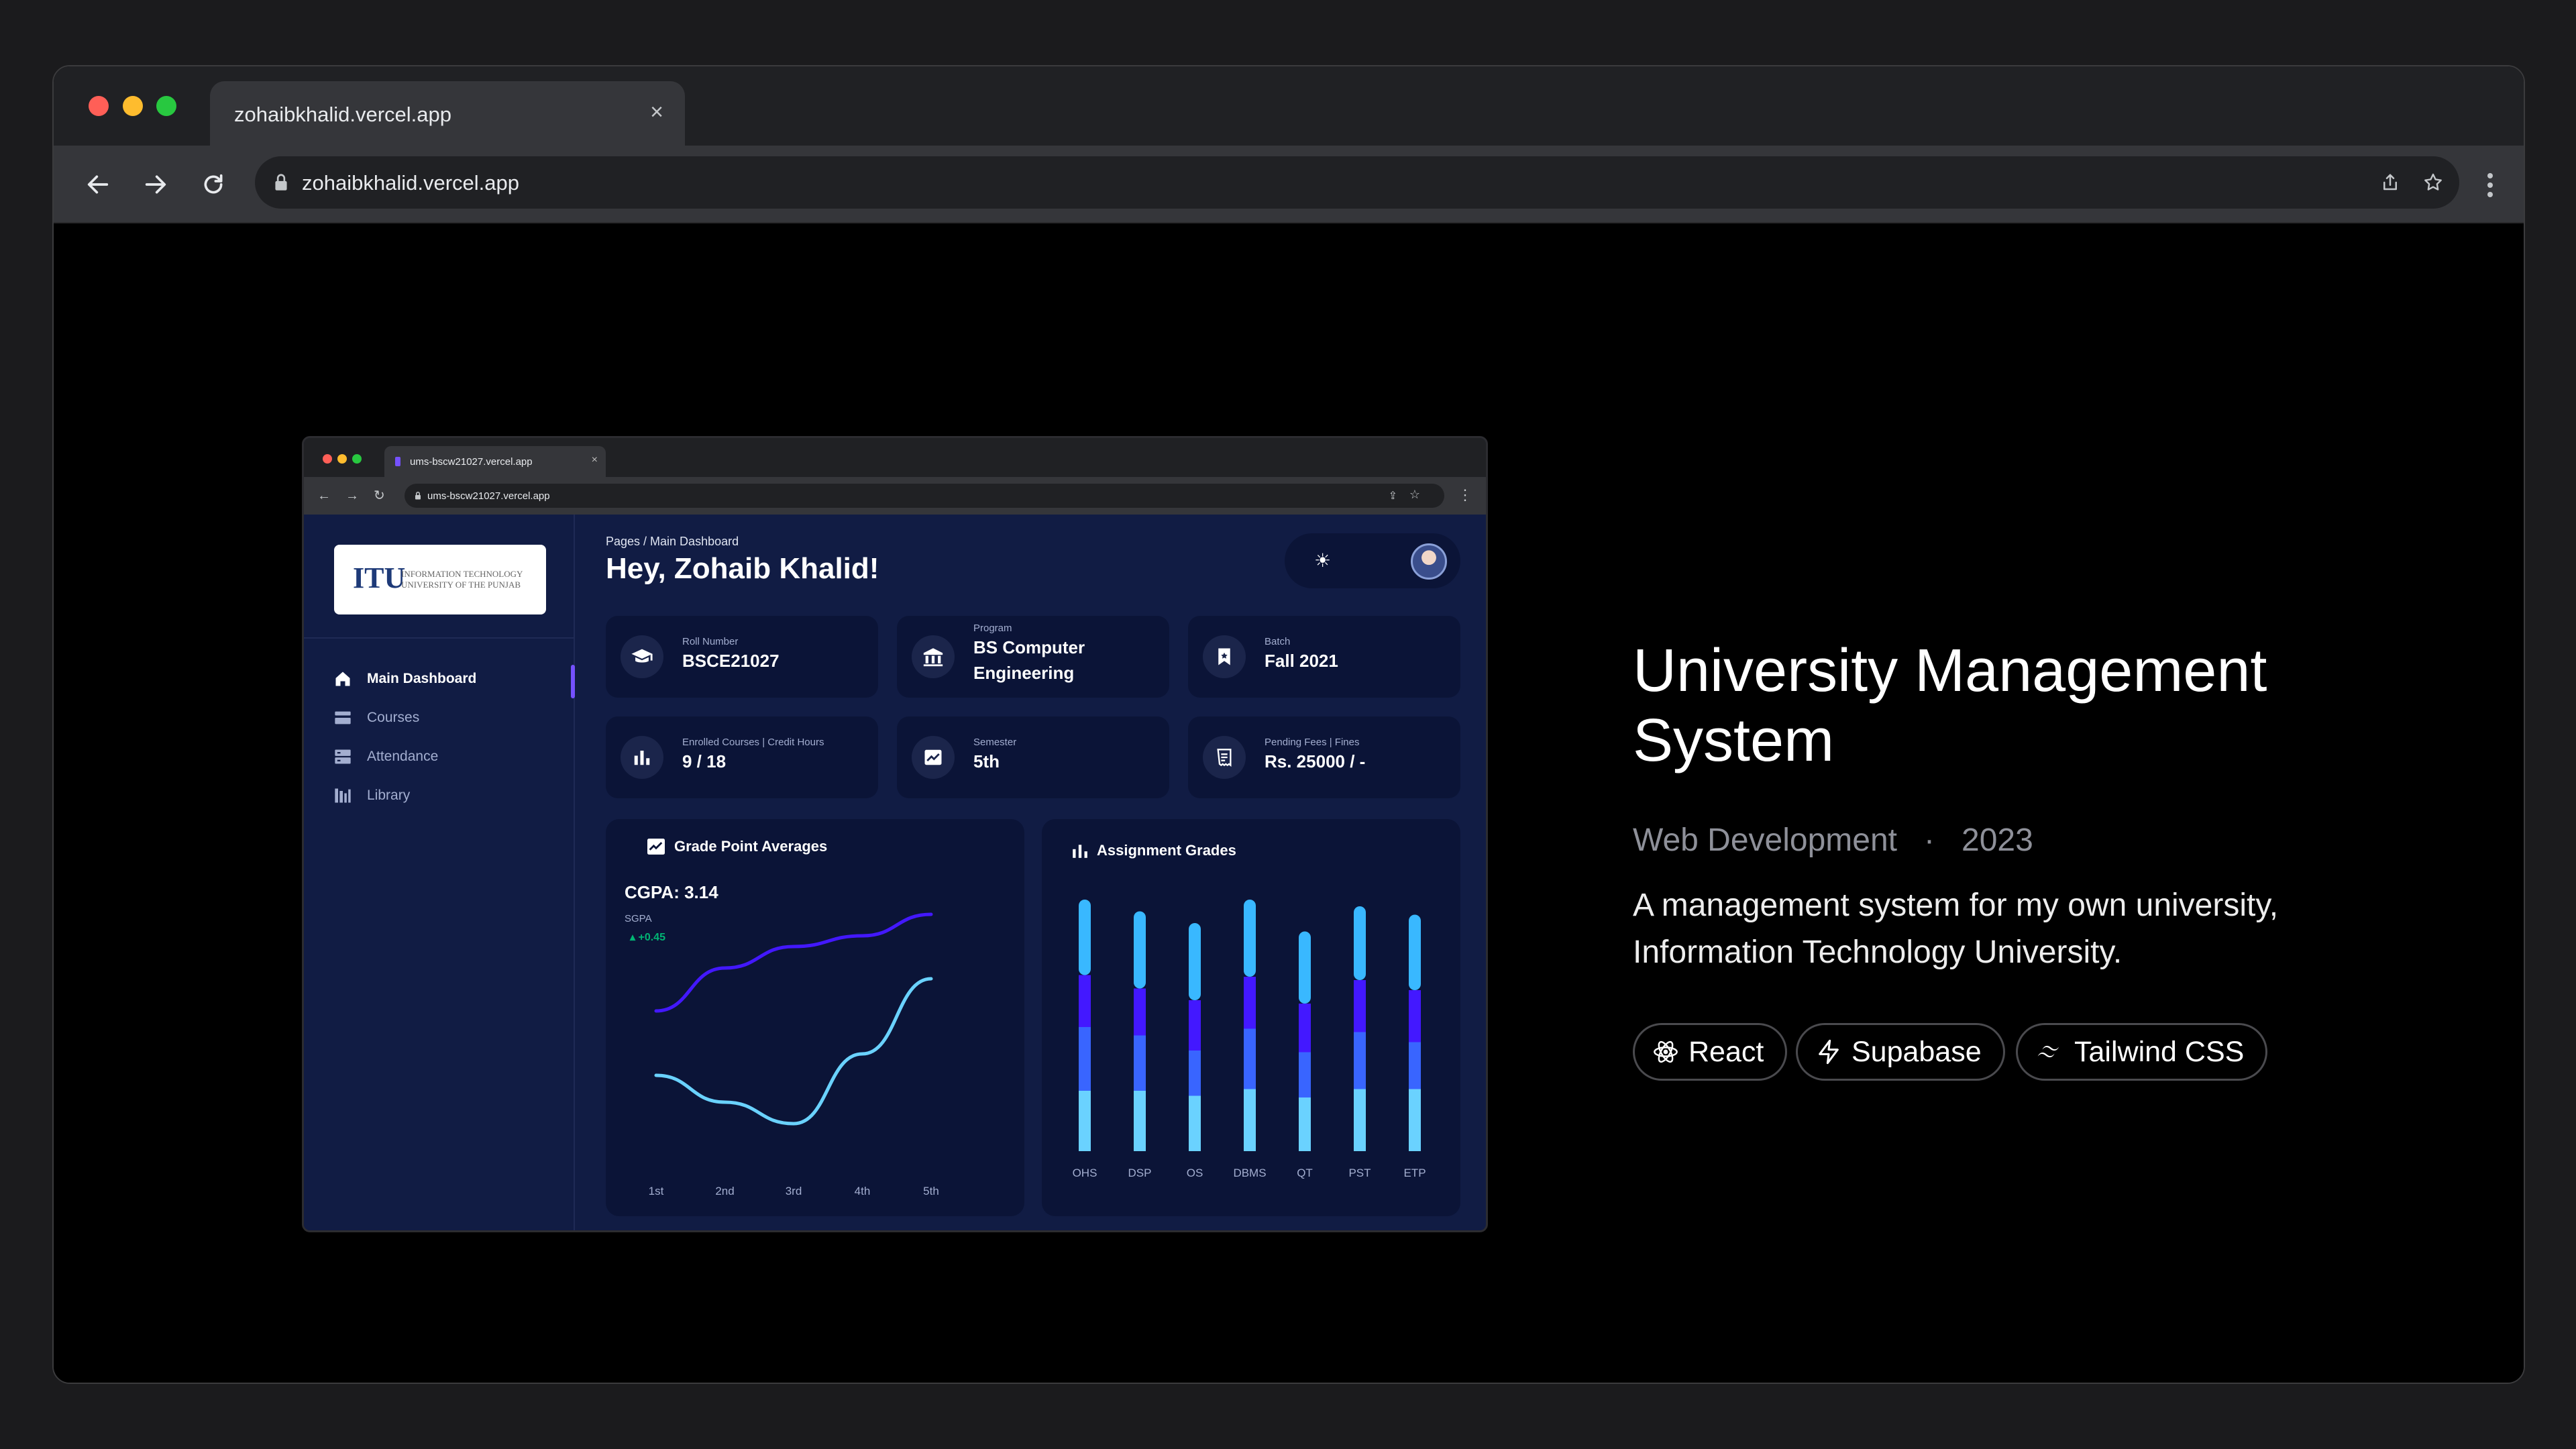  What do you see at coordinates (992, 628) in the screenshot?
I see `card-label: Program` at bounding box center [992, 628].